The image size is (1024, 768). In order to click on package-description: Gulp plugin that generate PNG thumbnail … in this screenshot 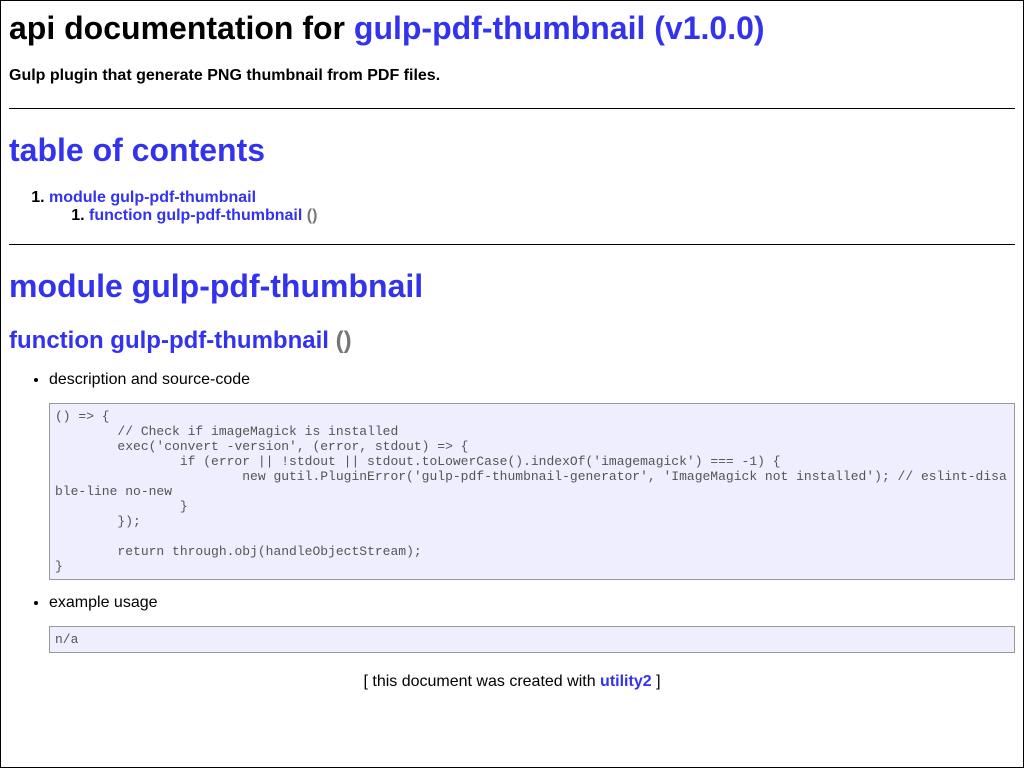, I will do `click(225, 75)`.